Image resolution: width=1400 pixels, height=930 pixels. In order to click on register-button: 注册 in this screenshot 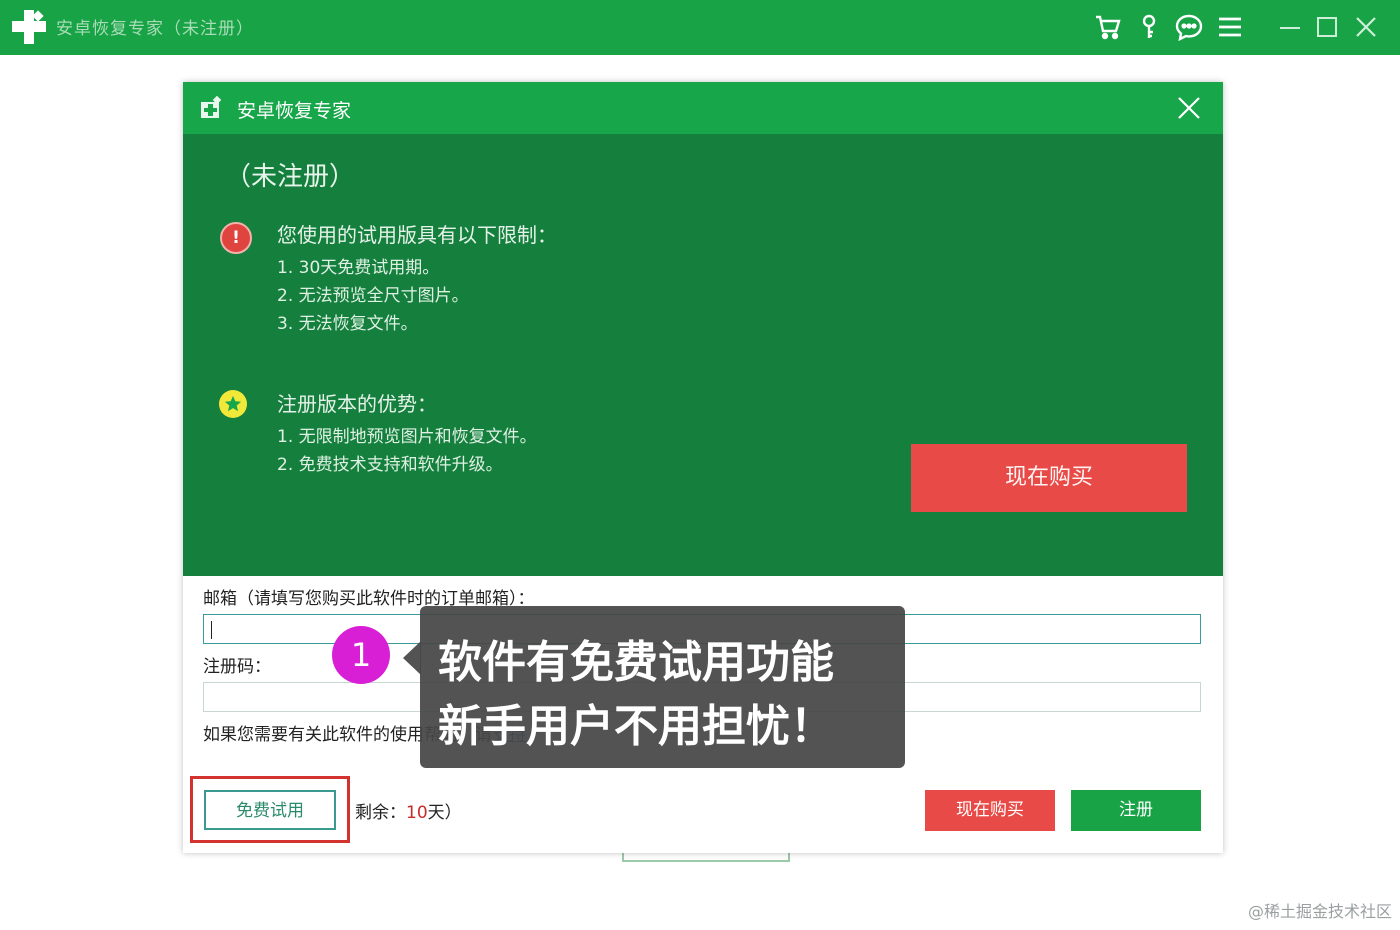, I will do `click(1136, 810)`.